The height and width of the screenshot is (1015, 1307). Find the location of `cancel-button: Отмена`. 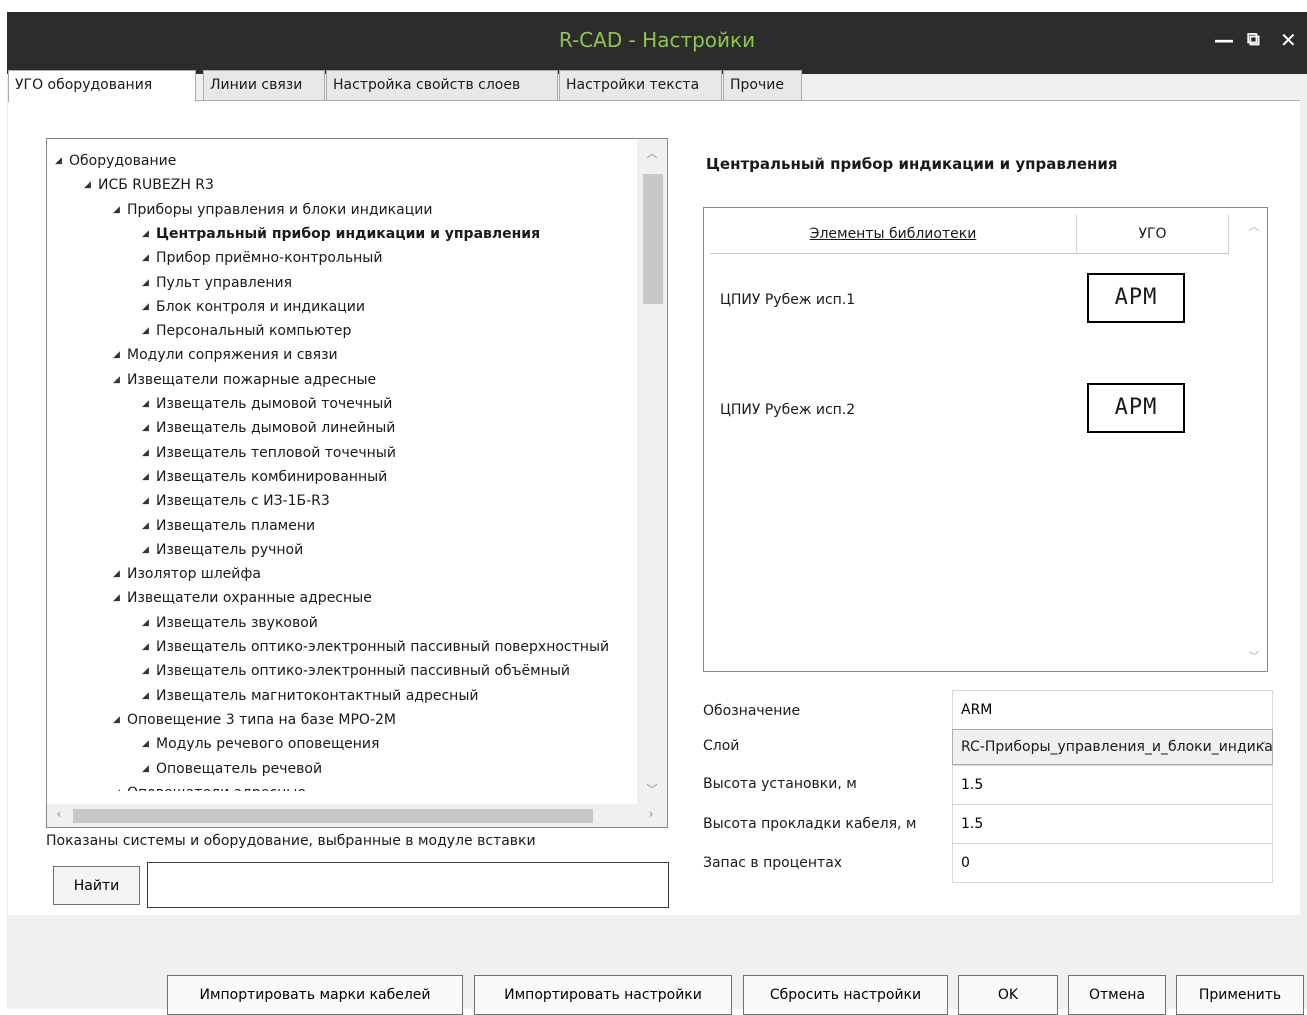

cancel-button: Отмена is located at coordinates (1117, 995).